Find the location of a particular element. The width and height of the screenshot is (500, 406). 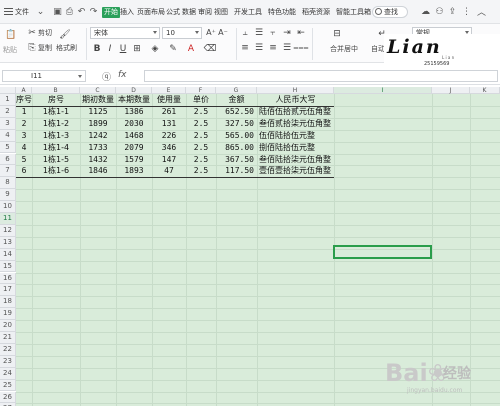

table-cell: 147 is located at coordinates (169, 160).